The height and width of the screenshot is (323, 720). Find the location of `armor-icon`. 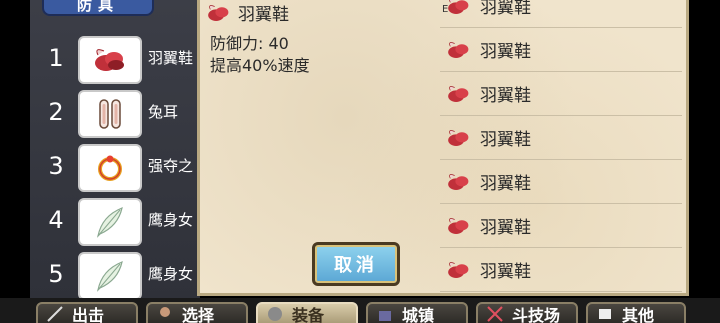

armor-icon is located at coordinates (275, 314).